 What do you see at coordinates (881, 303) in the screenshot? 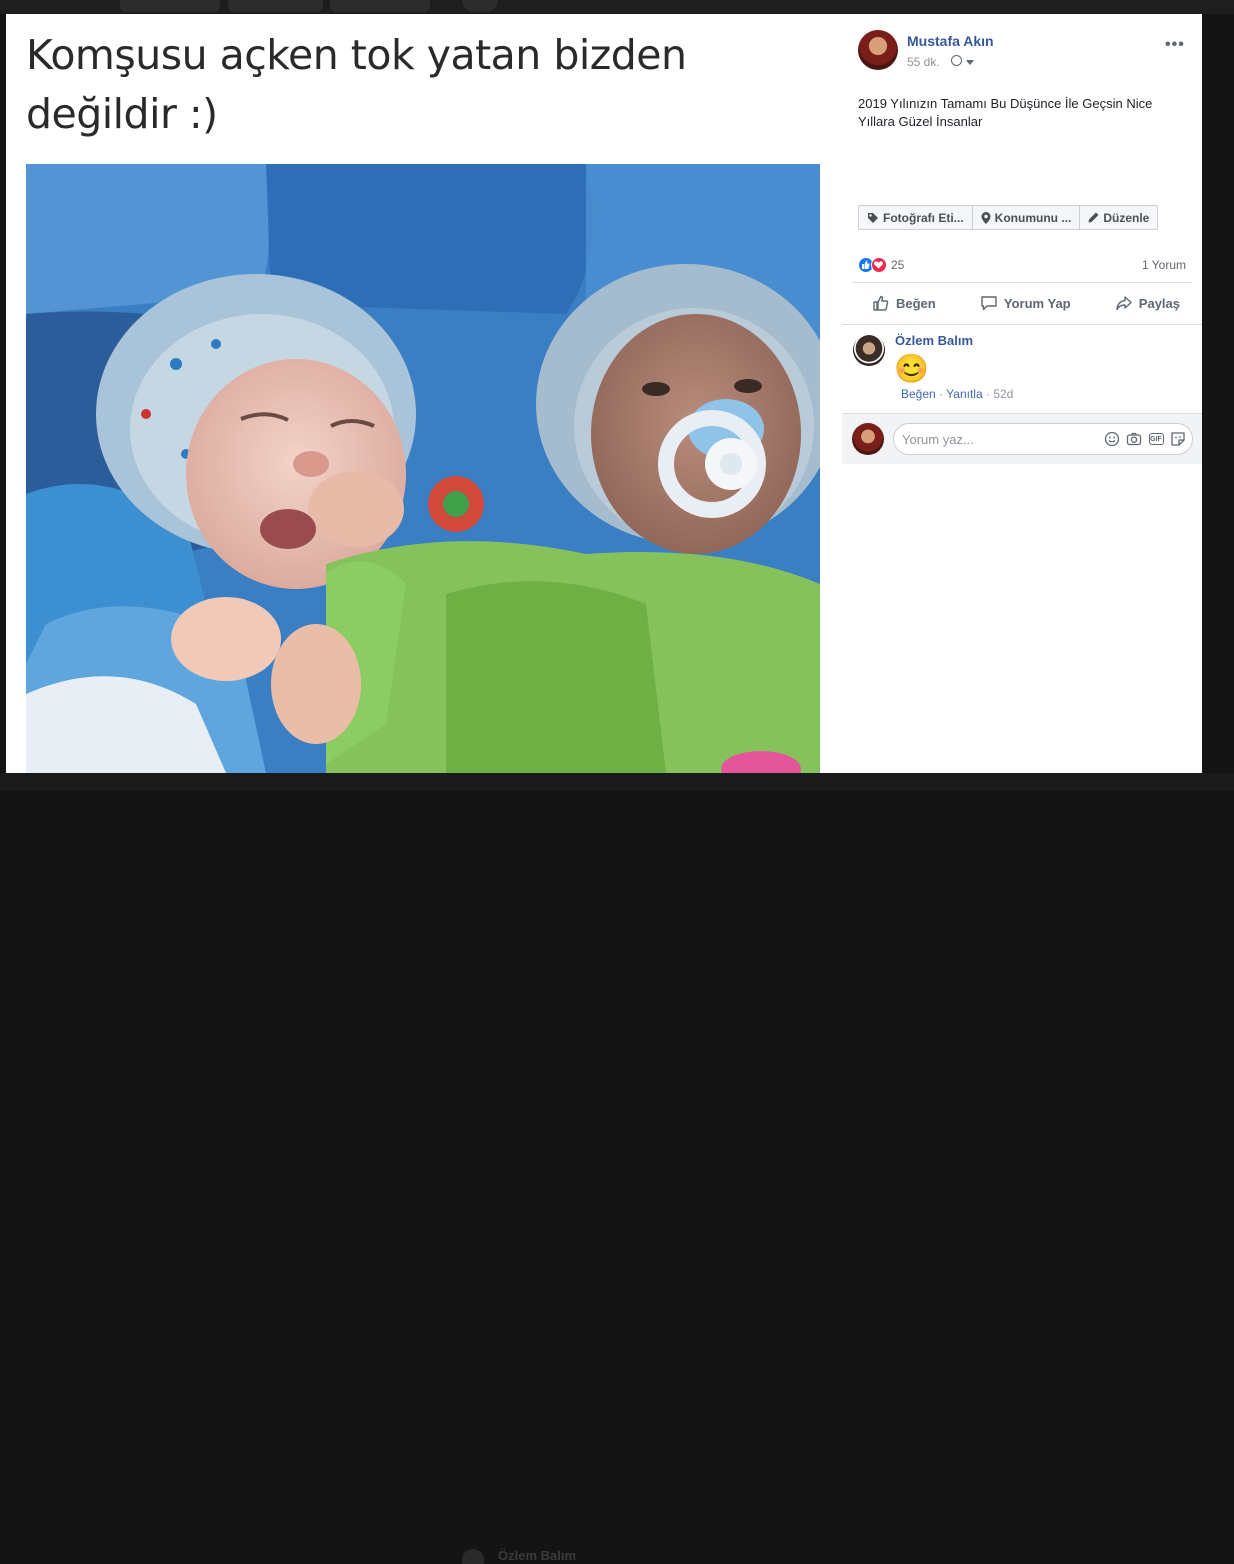
I see `thumbs-up-icon` at bounding box center [881, 303].